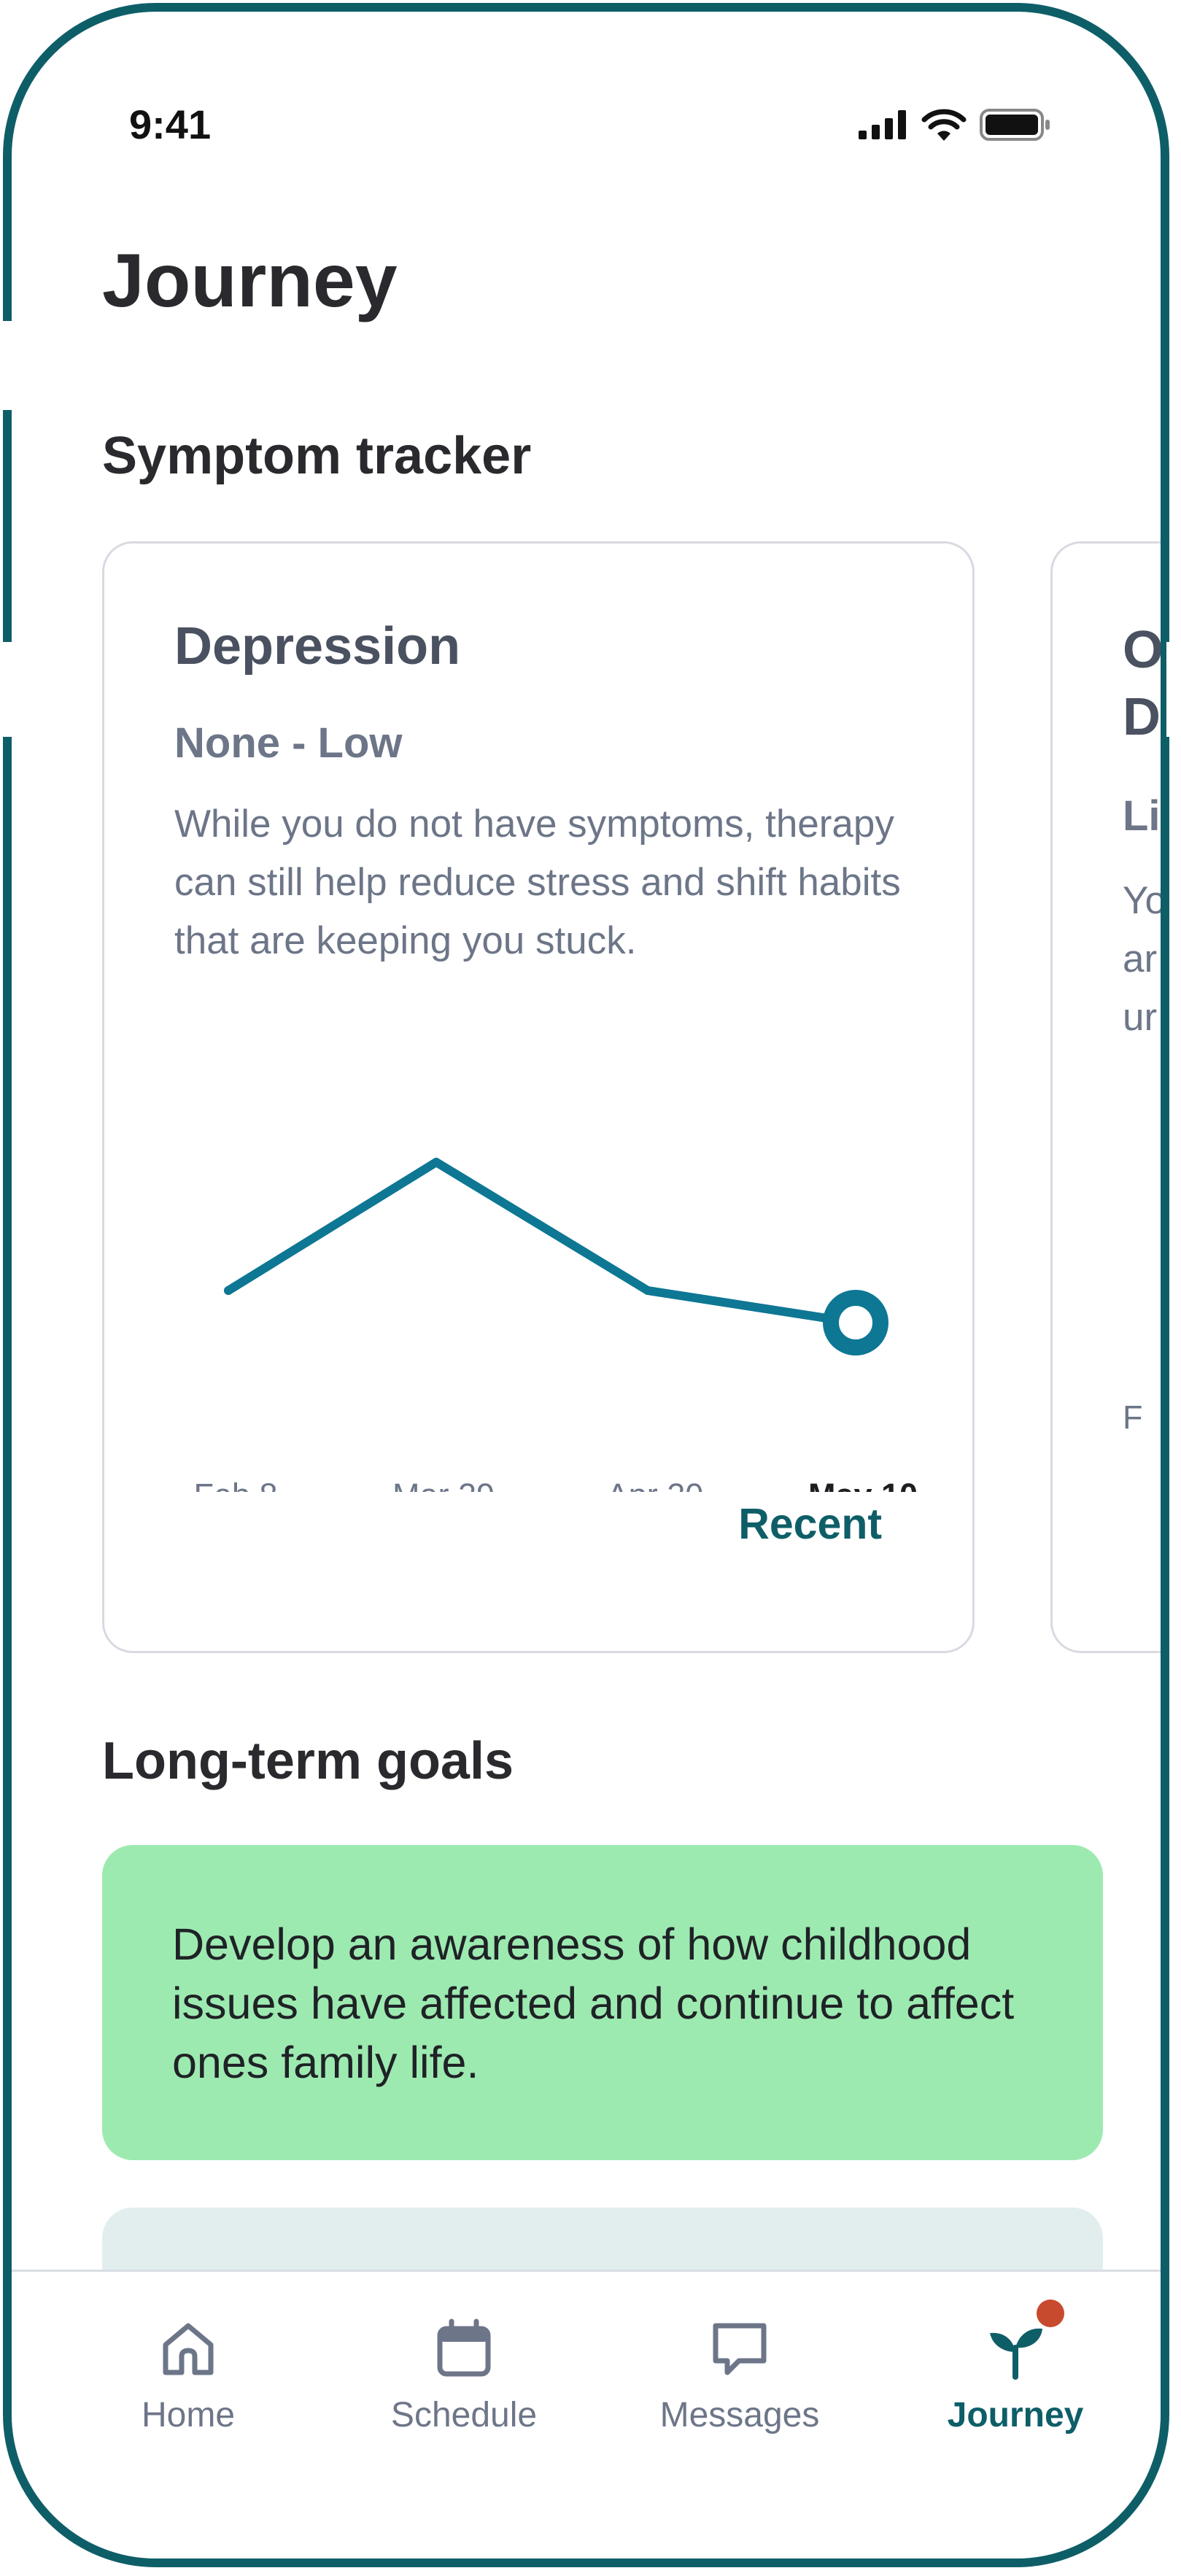 The height and width of the screenshot is (2576, 1181). What do you see at coordinates (1050, 2313) in the screenshot?
I see `notification-badge` at bounding box center [1050, 2313].